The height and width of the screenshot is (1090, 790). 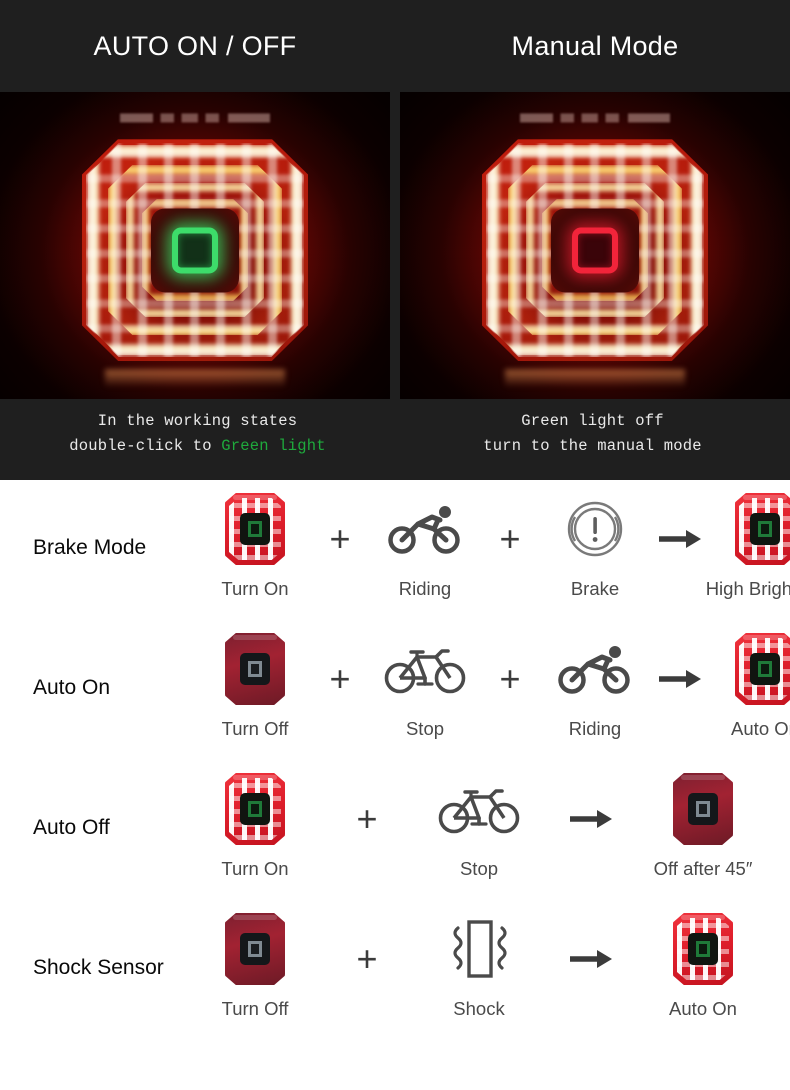 I want to click on caption-manual-mode: Green light off turn to the manual mode, so click(x=592, y=439).